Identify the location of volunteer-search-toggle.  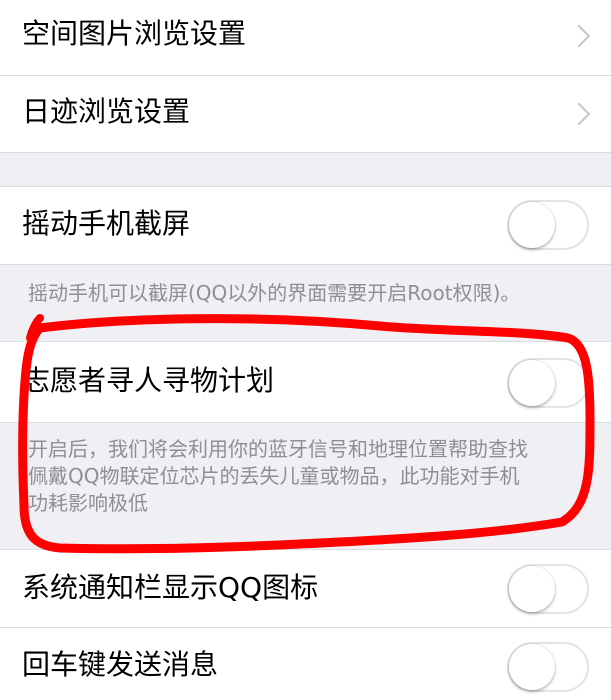
(548, 383).